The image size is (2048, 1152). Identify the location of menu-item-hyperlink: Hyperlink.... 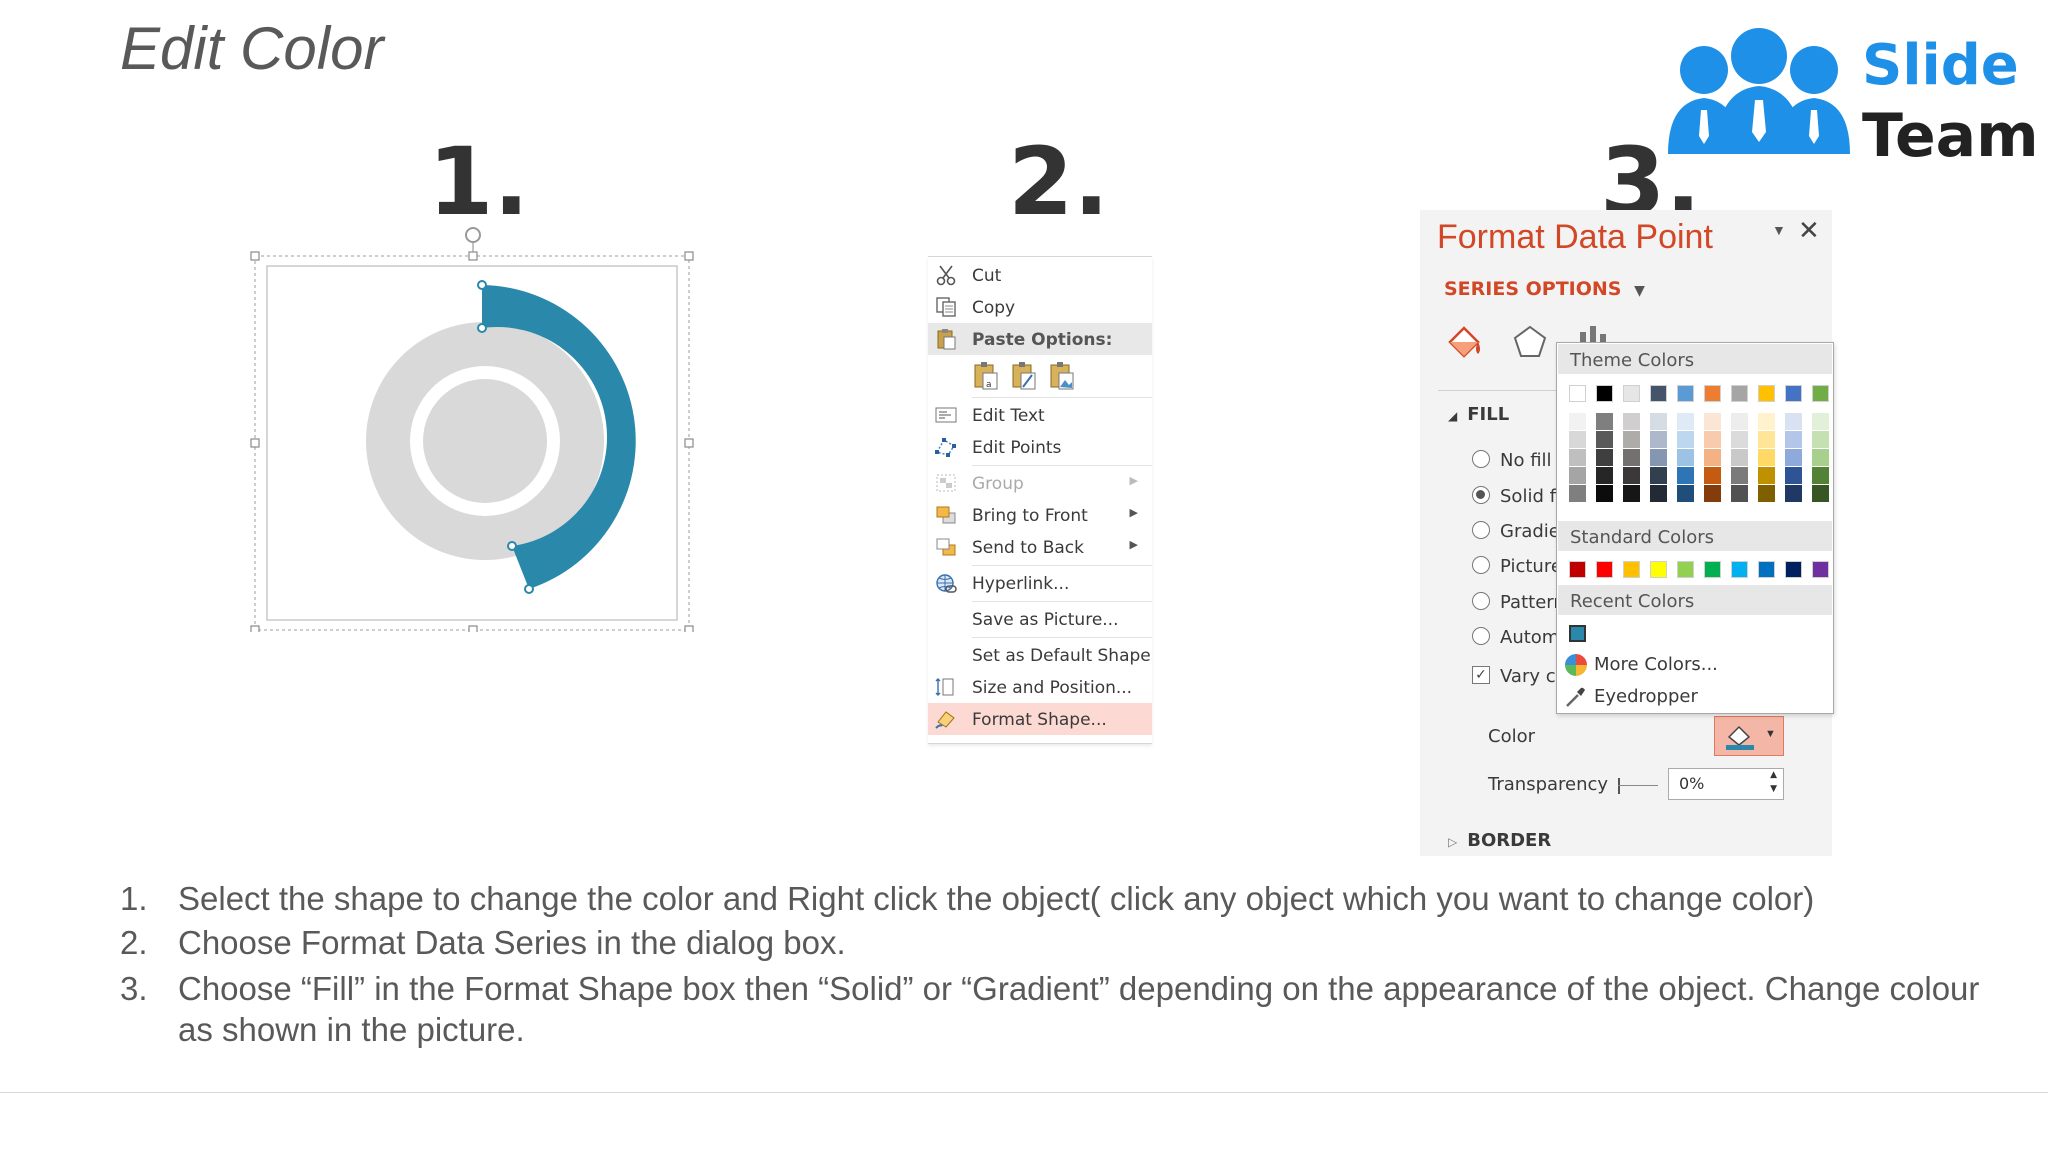
(1040, 583).